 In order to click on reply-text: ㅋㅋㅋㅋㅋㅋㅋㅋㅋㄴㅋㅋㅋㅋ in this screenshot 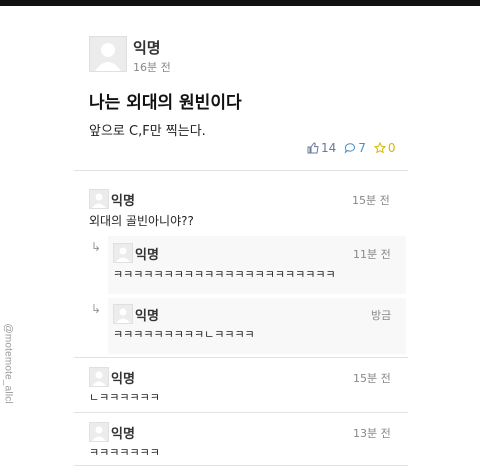, I will do `click(184, 334)`.